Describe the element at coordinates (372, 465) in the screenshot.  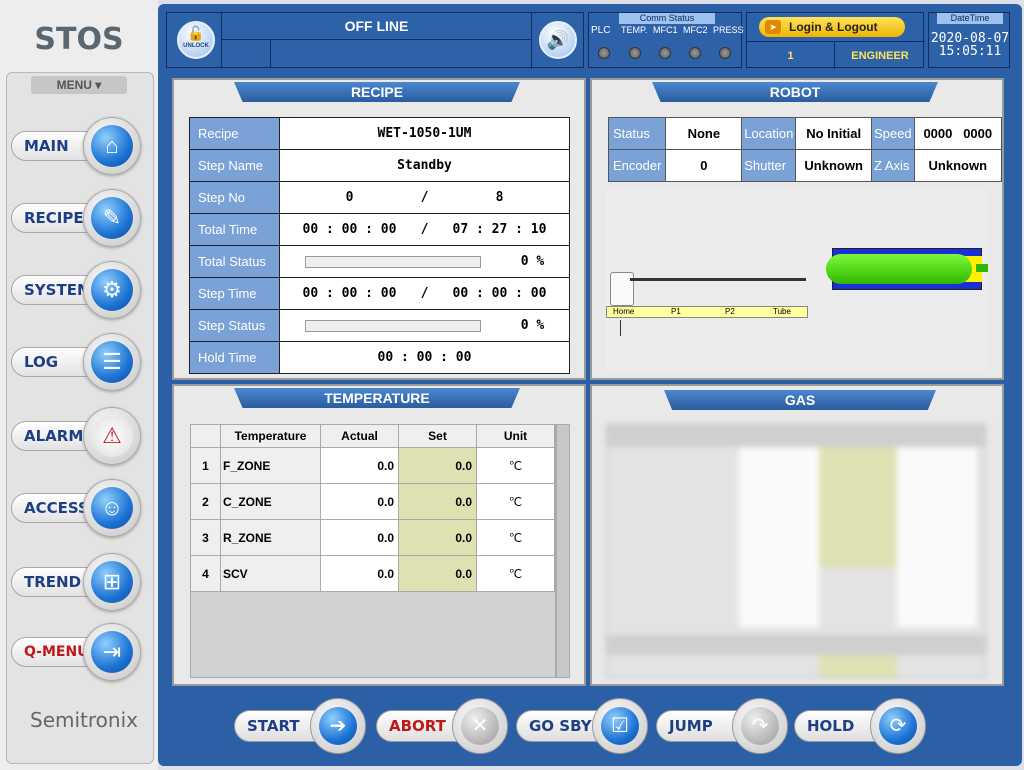
I see `table-row: 1 F_ZONE 0.0 0.0 ℃` at that location.